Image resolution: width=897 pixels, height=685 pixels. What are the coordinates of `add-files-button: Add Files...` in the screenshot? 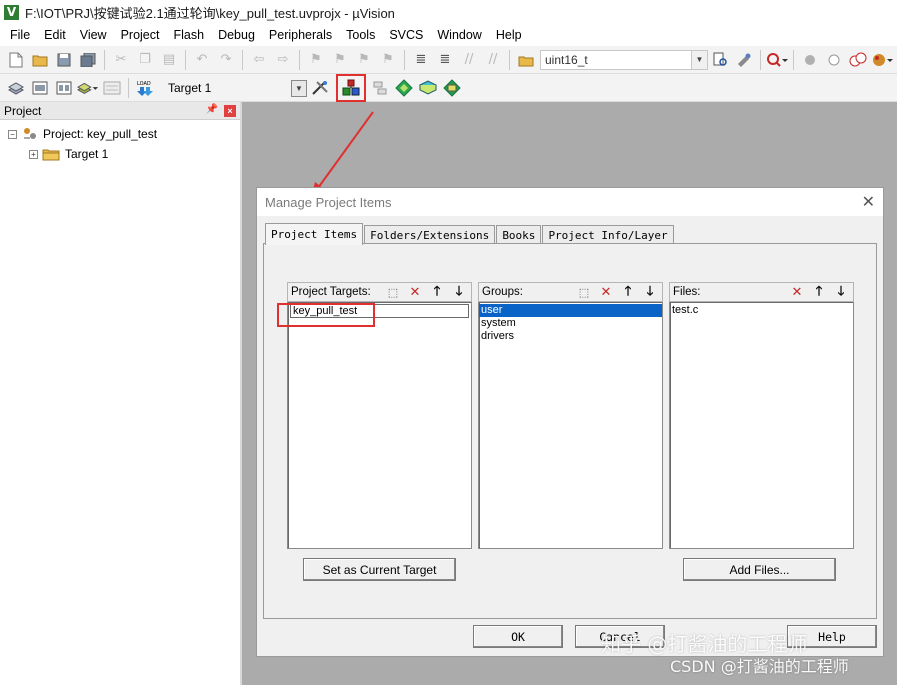 It's located at (759, 569).